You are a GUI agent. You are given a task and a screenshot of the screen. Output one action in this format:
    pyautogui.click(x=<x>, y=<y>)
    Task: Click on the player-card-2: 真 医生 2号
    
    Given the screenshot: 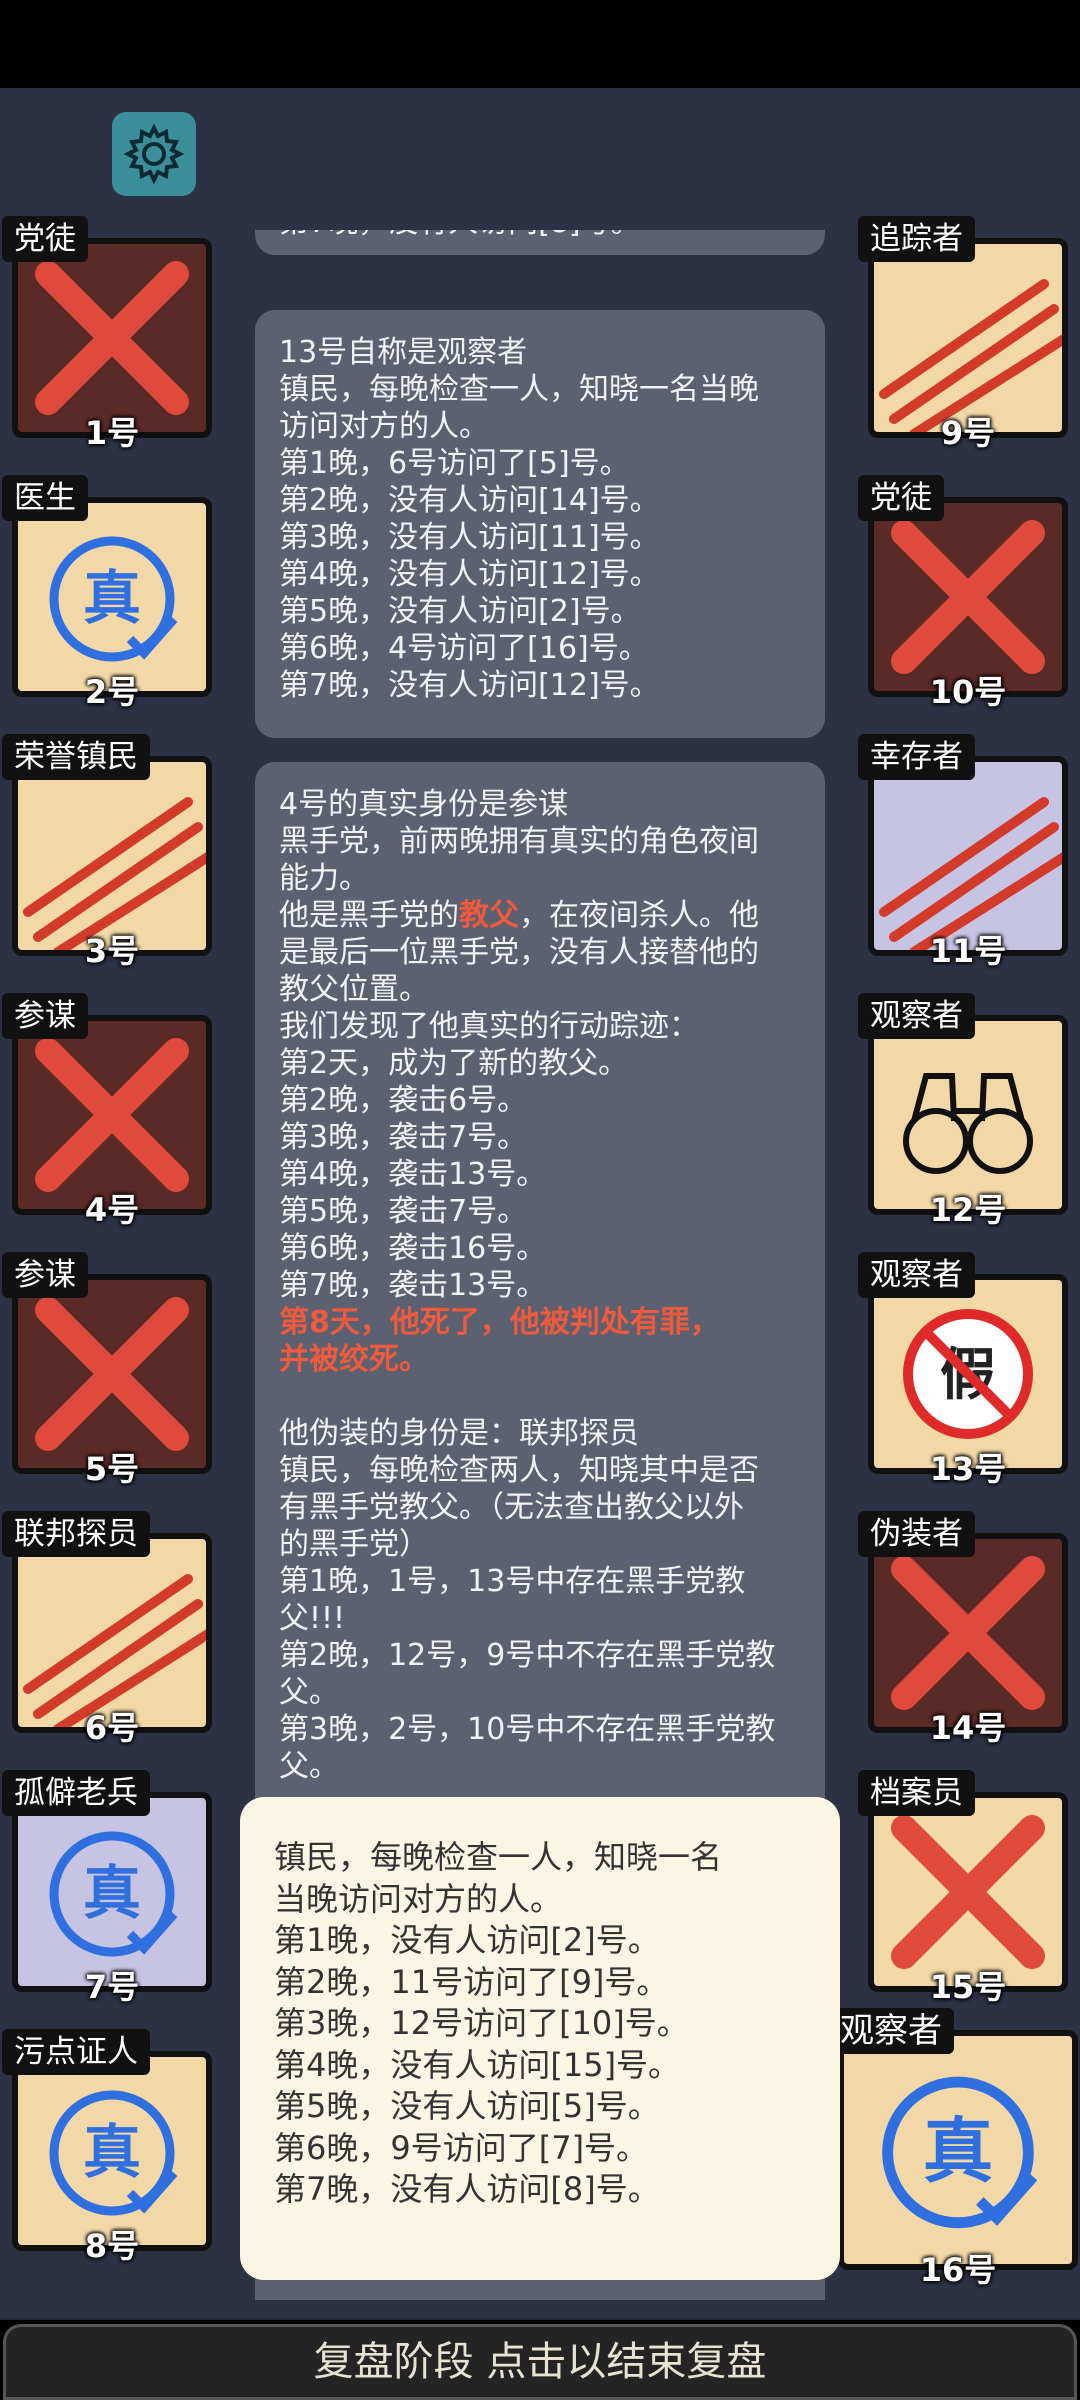 What is the action you would take?
    pyautogui.click(x=107, y=593)
    